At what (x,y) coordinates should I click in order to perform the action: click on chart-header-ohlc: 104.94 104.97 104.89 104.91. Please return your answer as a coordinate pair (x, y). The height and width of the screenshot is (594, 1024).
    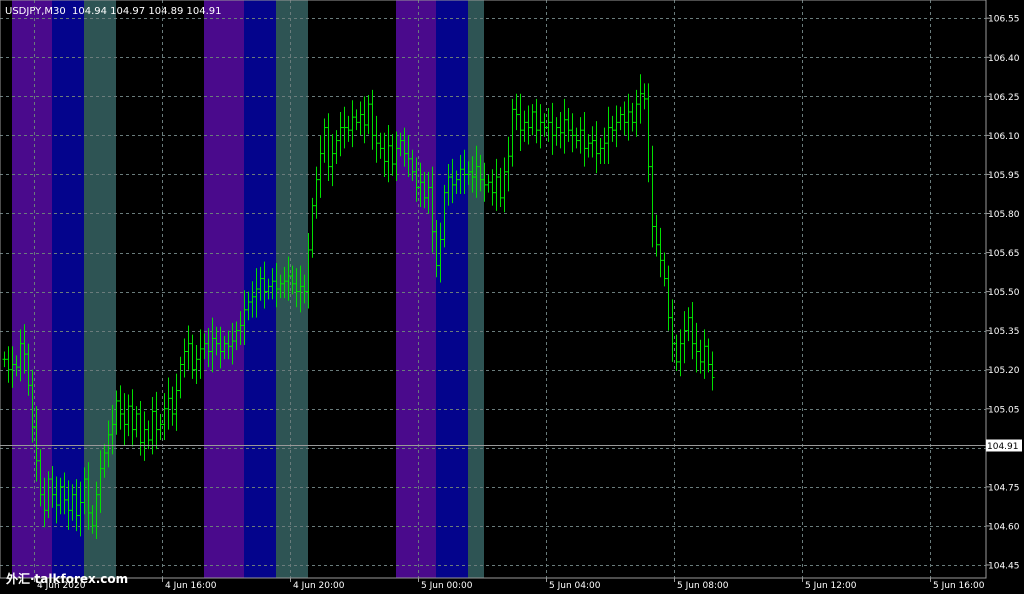
    Looking at the image, I should click on (147, 11).